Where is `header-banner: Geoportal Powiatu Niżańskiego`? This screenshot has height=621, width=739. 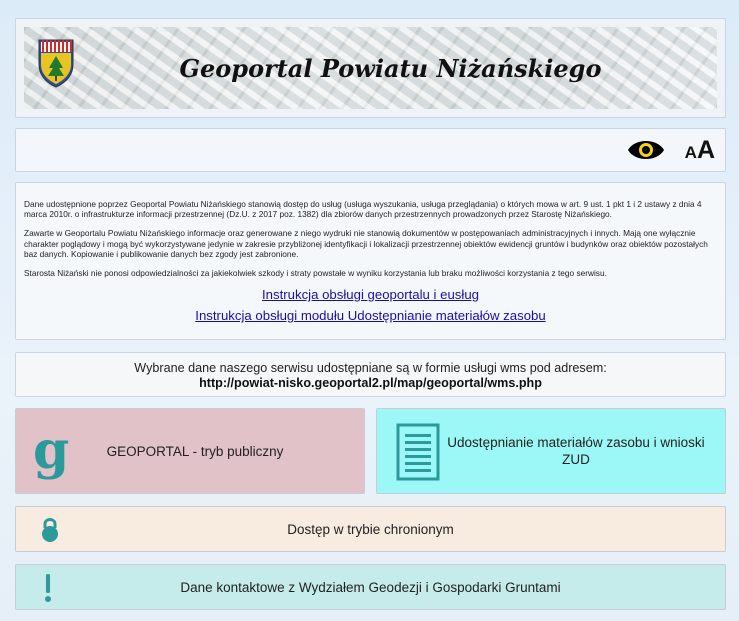
header-banner: Geoportal Powiatu Niżańskiego is located at coordinates (370, 68).